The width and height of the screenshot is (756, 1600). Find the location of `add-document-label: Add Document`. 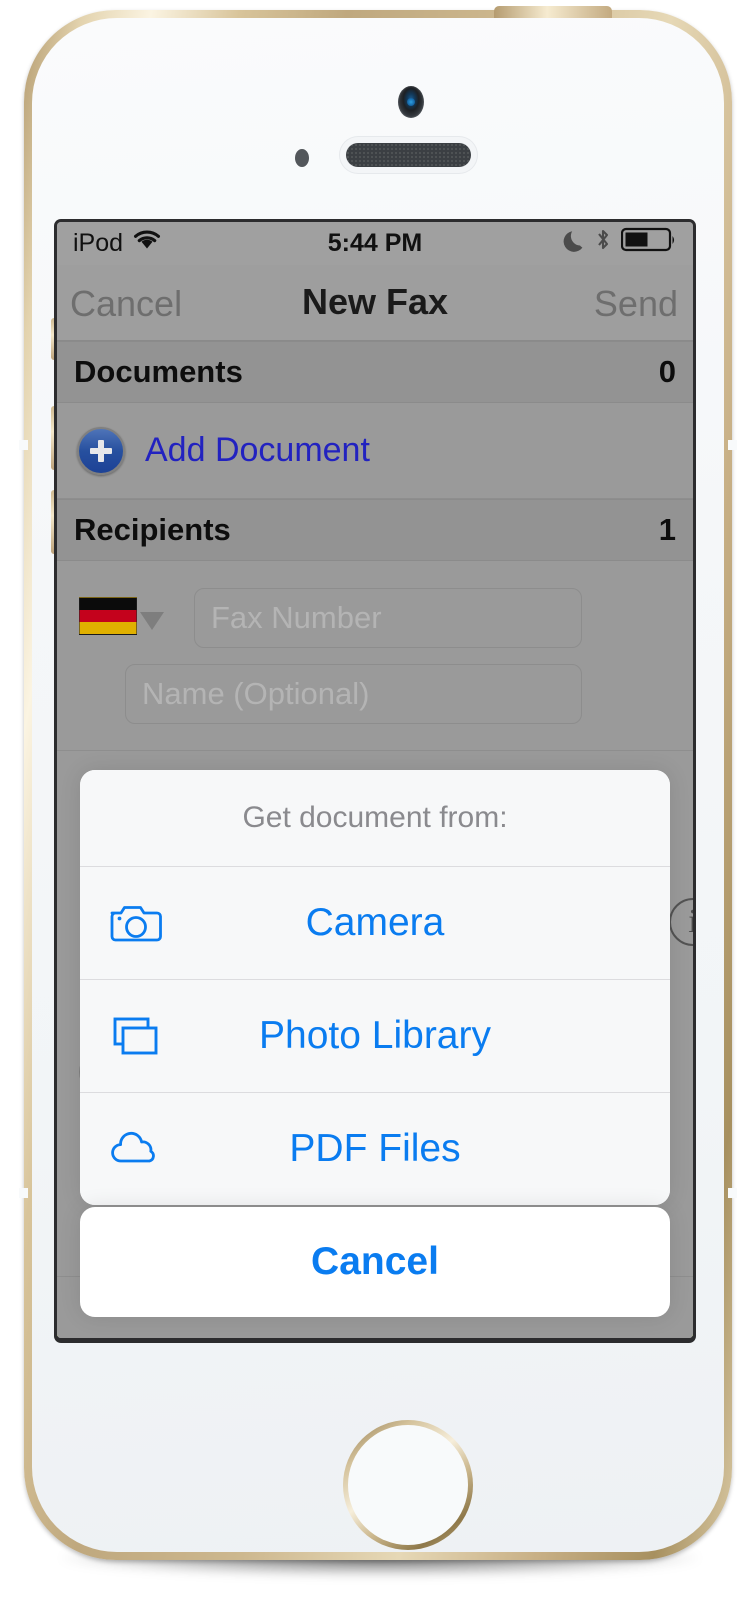

add-document-label: Add Document is located at coordinates (257, 450).